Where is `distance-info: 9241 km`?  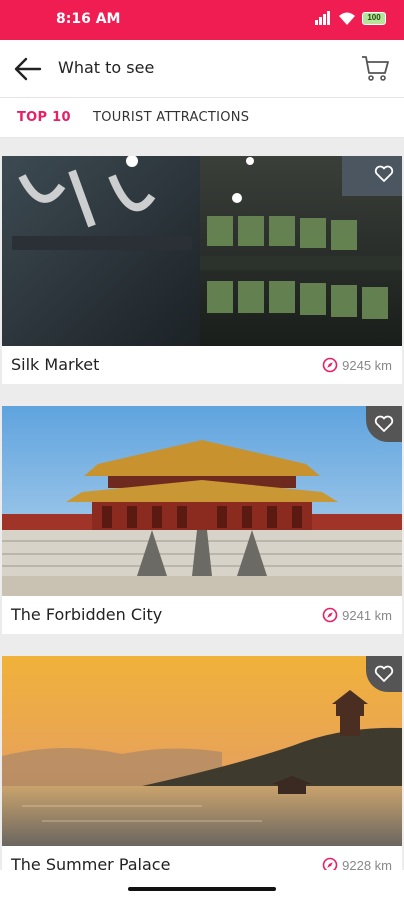 distance-info: 9241 km is located at coordinates (357, 615).